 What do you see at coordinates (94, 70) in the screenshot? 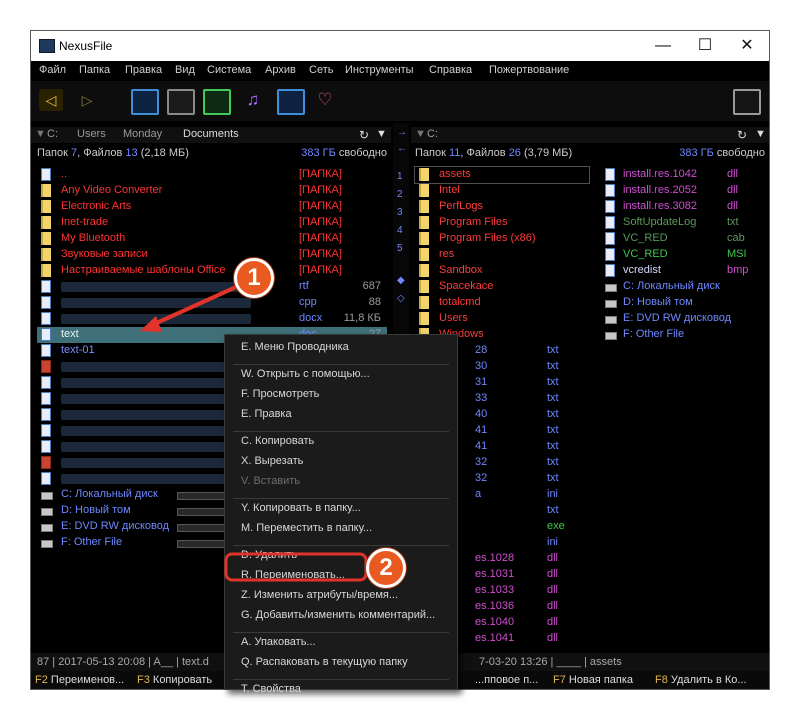
I see `menu-folder: Папка` at bounding box center [94, 70].